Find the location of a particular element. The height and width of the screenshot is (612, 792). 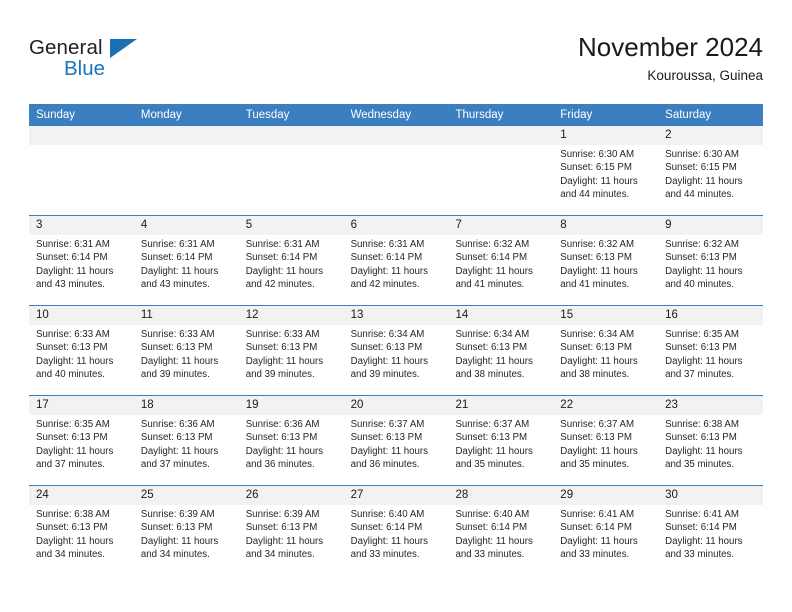

day-number: 28 is located at coordinates (500, 495).